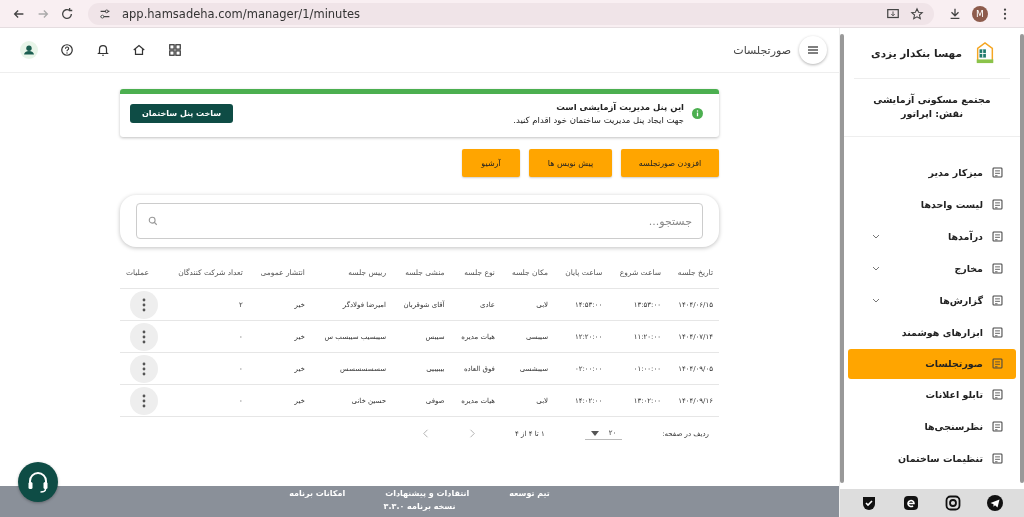 The height and width of the screenshot is (517, 1024). I want to click on sidebar-item: درآمدها, so click(932, 236).